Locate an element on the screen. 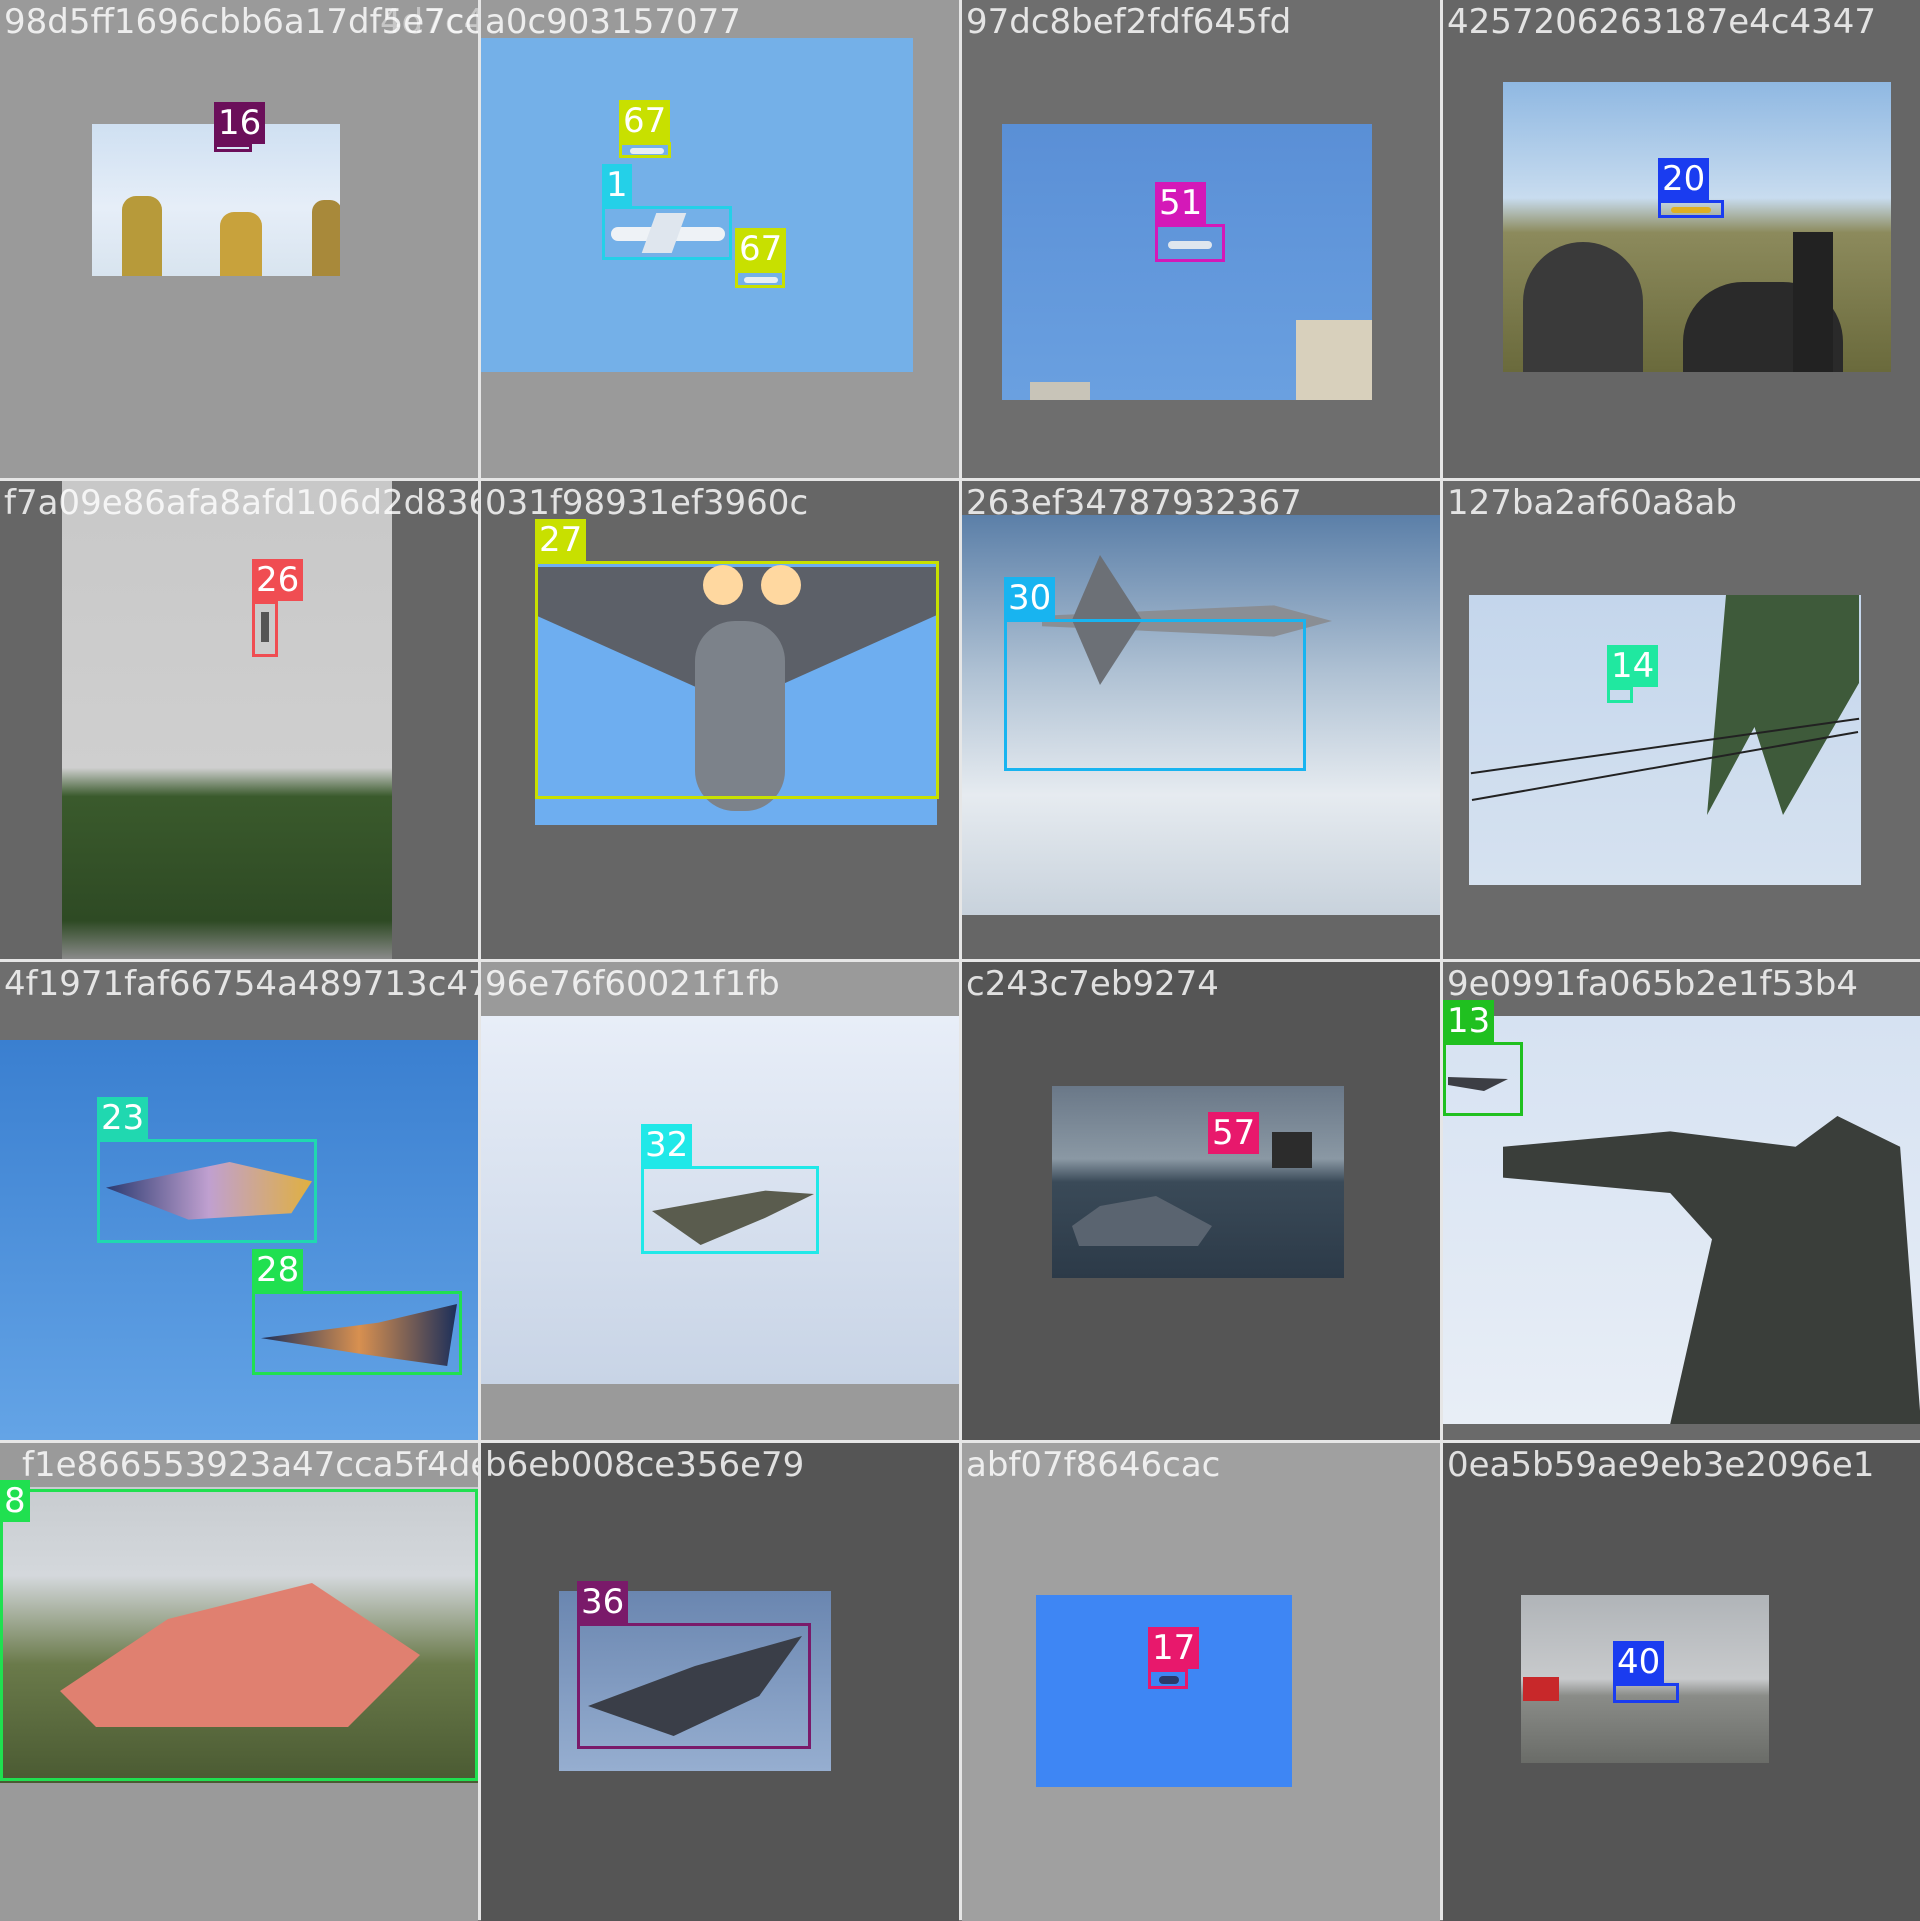 The image size is (1920, 1921). tile-3: 97dc8bef2fdf645fd 51 is located at coordinates (1201, 239).